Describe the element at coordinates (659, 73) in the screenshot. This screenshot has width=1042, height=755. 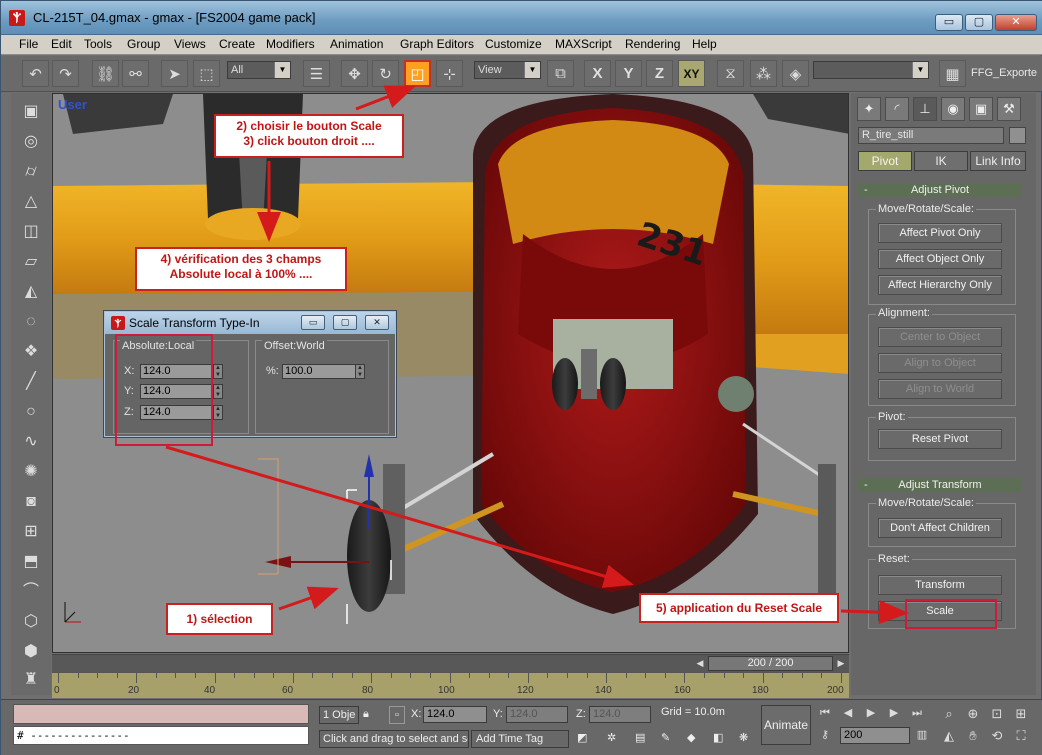
I see `restrict-z-button: Z` at that location.